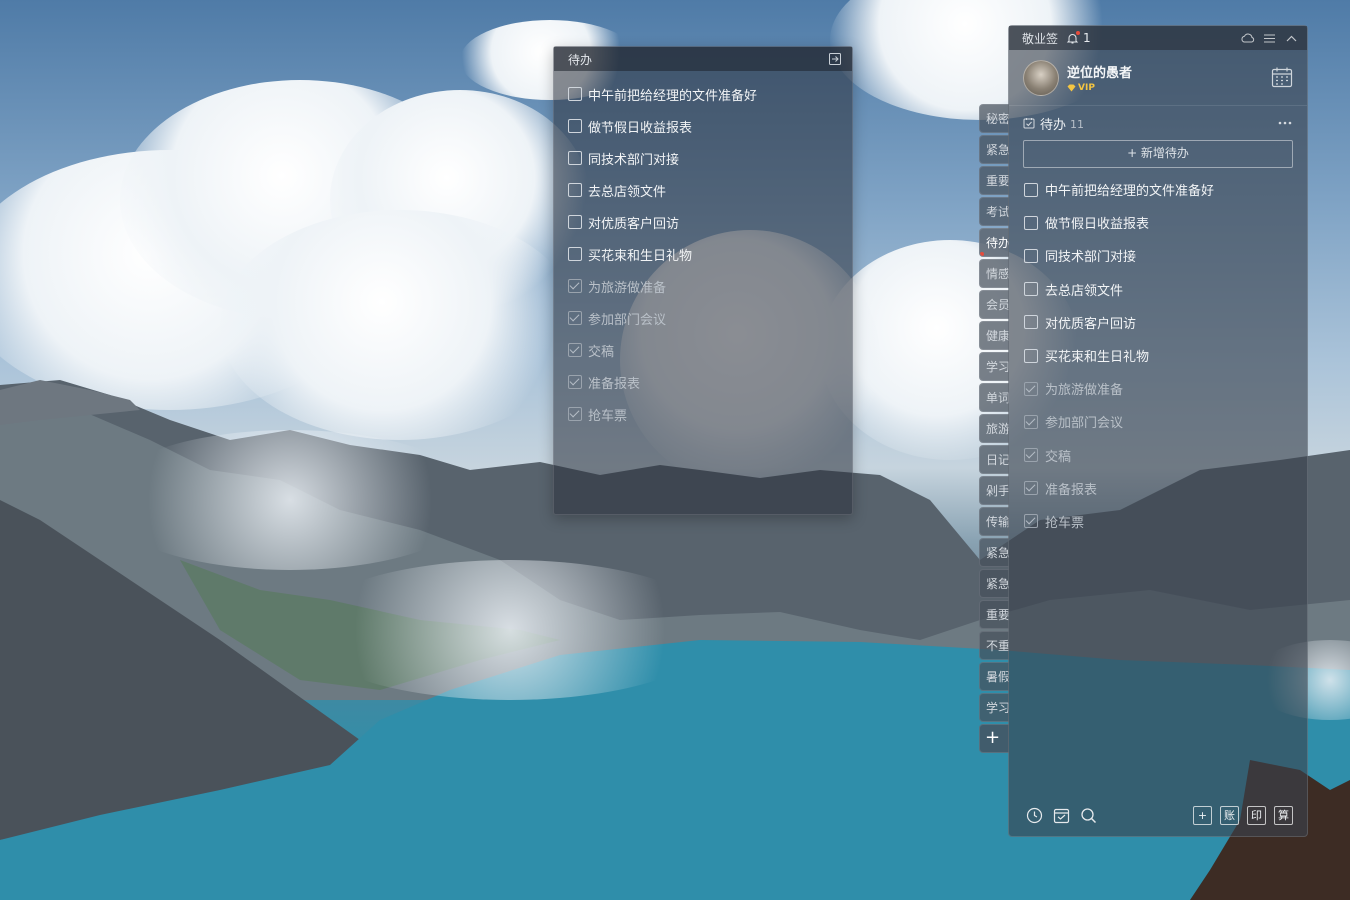 The image size is (1350, 900). Describe the element at coordinates (994, 242) in the screenshot. I see `tab-category-active: 待办` at that location.